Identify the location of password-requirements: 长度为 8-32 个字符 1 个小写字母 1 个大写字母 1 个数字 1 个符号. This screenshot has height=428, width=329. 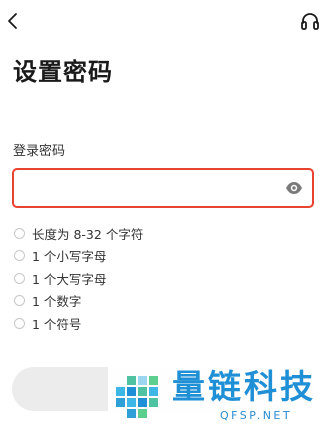
(78, 278).